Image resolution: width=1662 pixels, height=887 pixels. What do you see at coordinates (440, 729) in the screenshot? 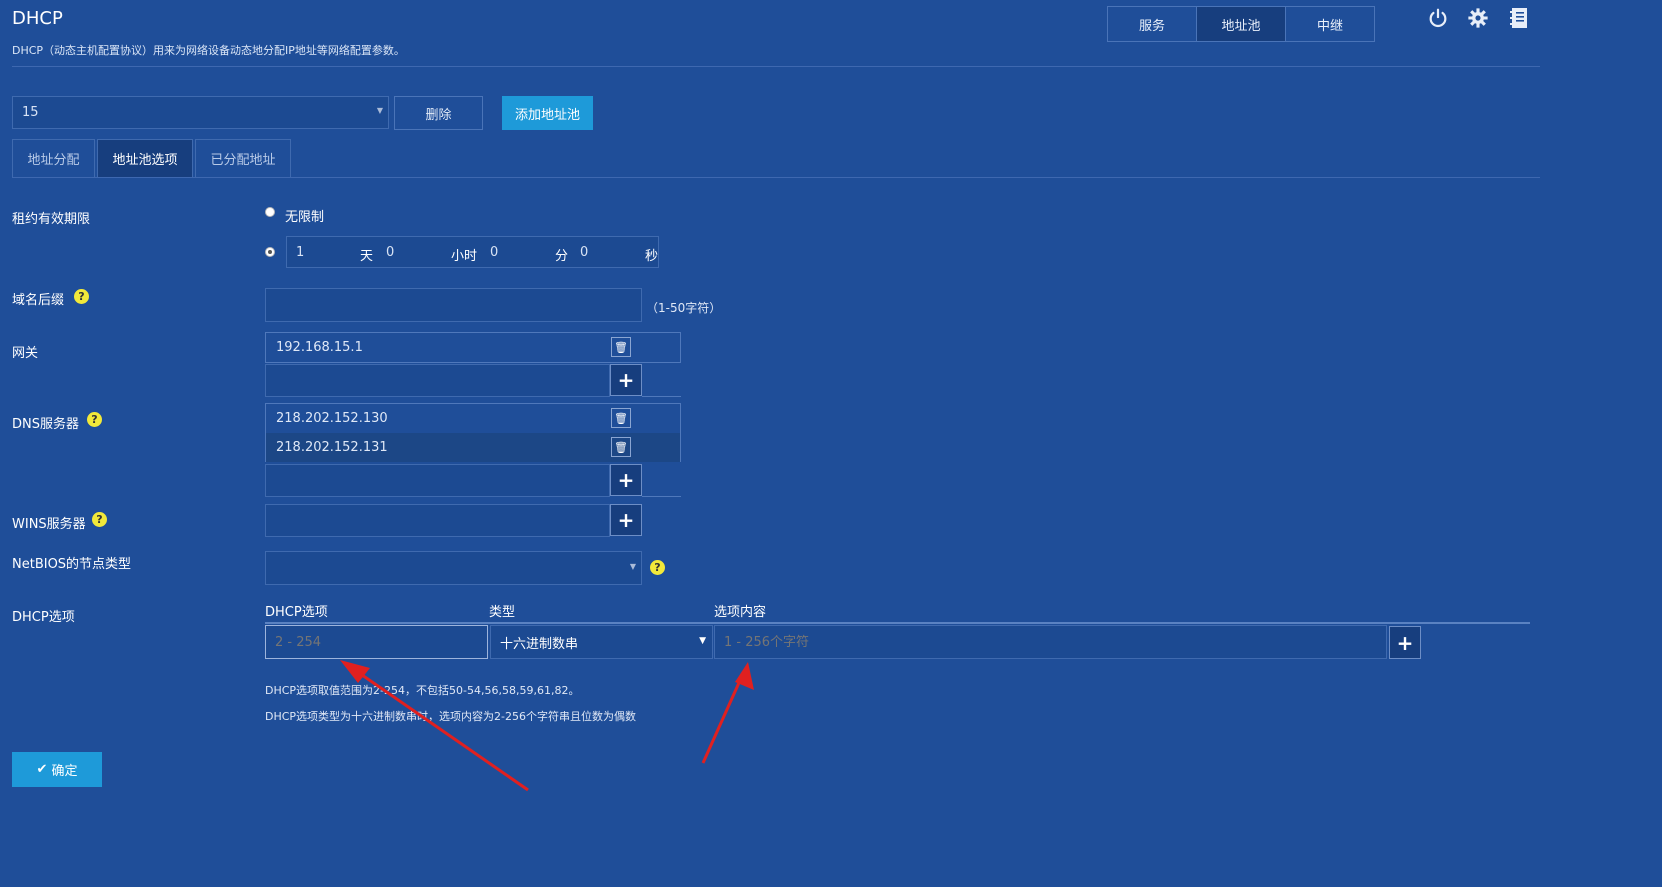
I see `arrow-to-option-input` at bounding box center [440, 729].